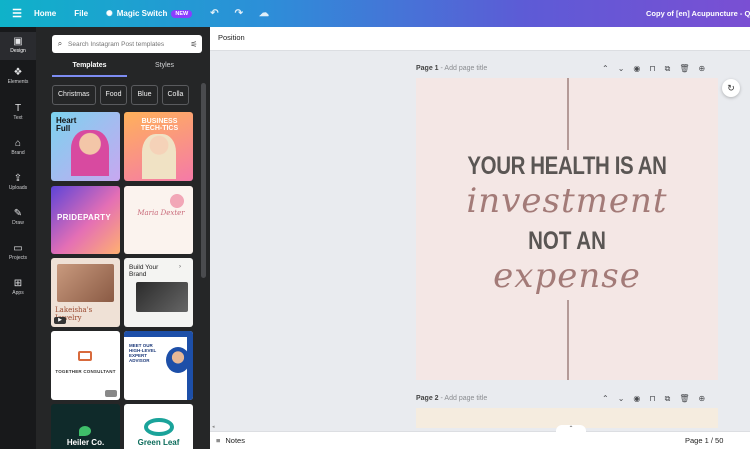 The image size is (750, 449). I want to click on rail-item-draw: ✎ Draw, so click(18, 217).